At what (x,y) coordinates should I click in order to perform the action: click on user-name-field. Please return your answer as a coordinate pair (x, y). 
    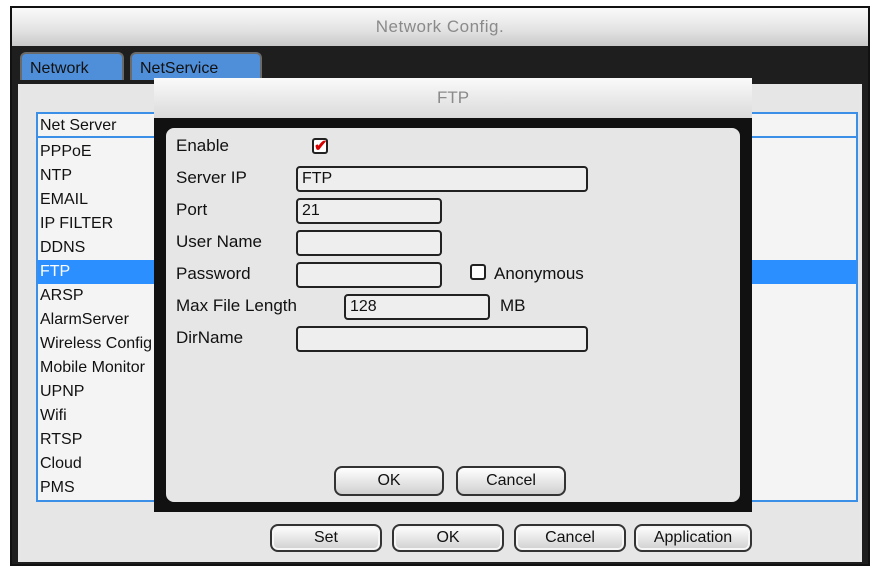
    Looking at the image, I should click on (369, 243).